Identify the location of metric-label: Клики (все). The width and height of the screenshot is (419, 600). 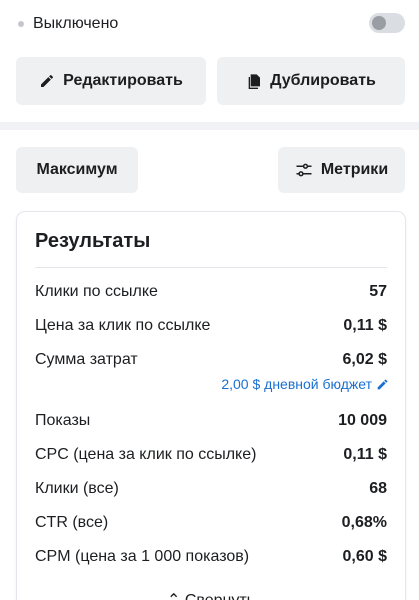
(77, 488).